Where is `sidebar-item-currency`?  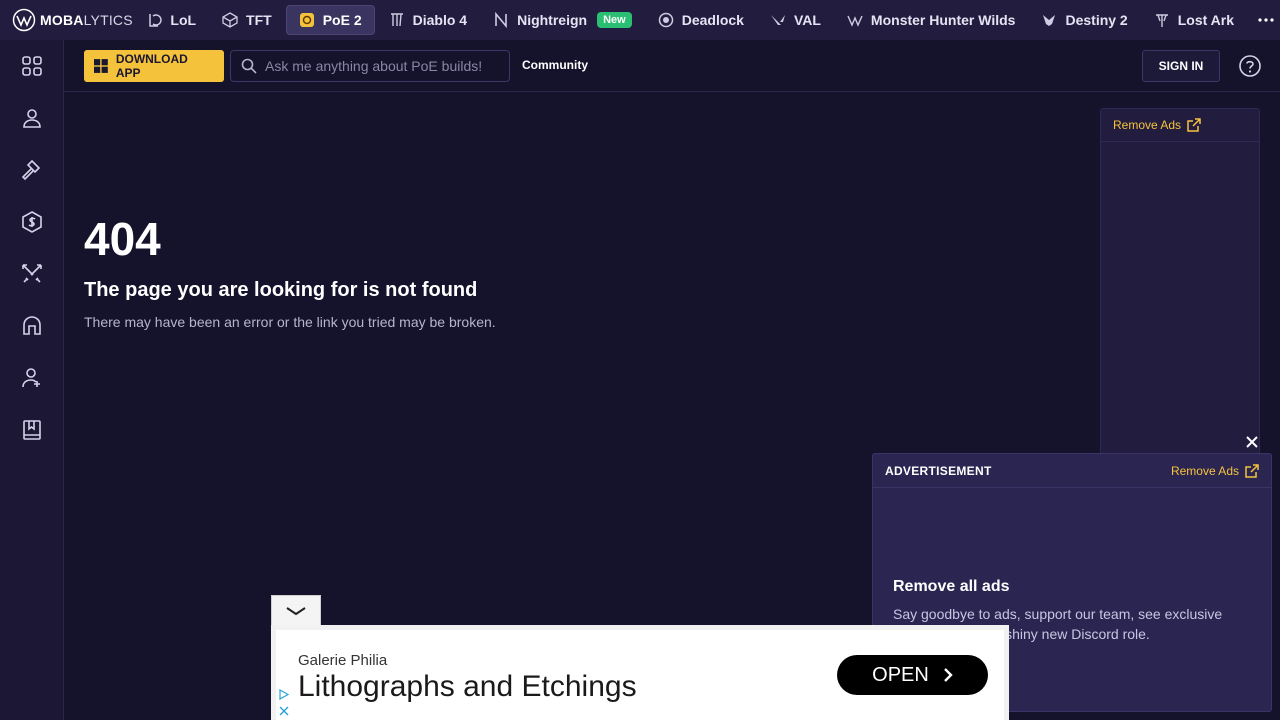
sidebar-item-currency is located at coordinates (32, 222).